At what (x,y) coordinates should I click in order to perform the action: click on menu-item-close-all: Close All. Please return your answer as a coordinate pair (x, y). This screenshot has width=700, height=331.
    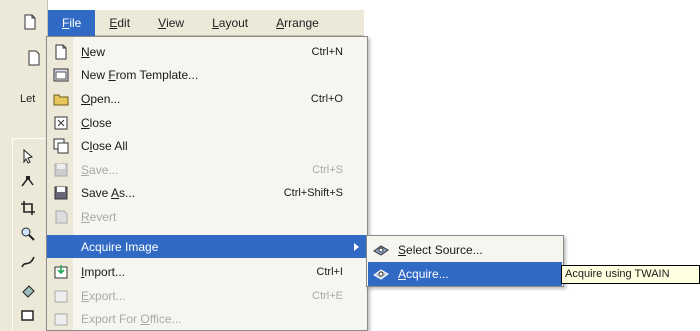
    Looking at the image, I should click on (207, 145).